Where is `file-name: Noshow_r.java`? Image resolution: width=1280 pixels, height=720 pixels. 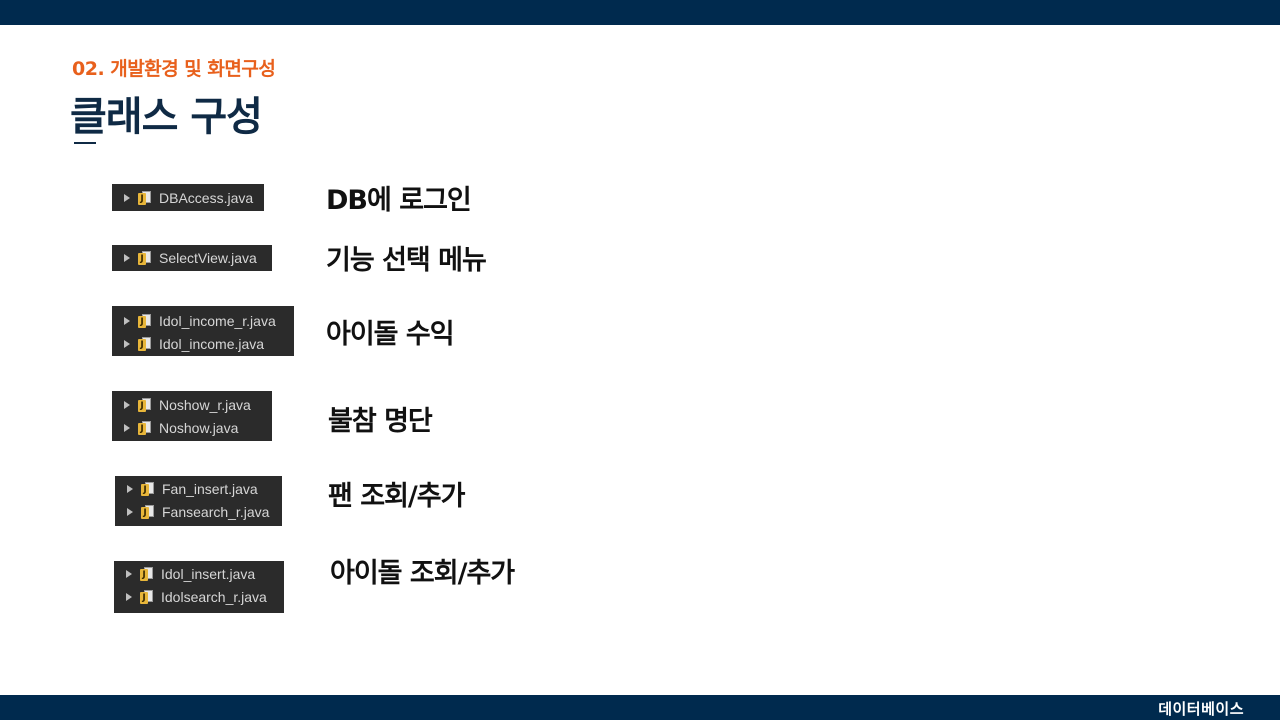 file-name: Noshow_r.java is located at coordinates (205, 404).